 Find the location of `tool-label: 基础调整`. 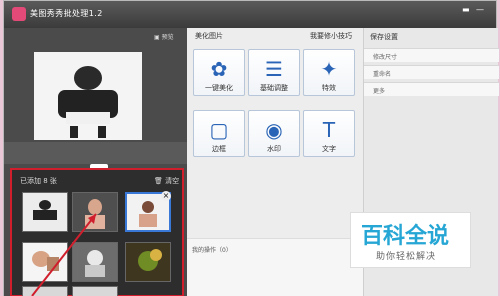

tool-label: 基础调整 is located at coordinates (274, 88).